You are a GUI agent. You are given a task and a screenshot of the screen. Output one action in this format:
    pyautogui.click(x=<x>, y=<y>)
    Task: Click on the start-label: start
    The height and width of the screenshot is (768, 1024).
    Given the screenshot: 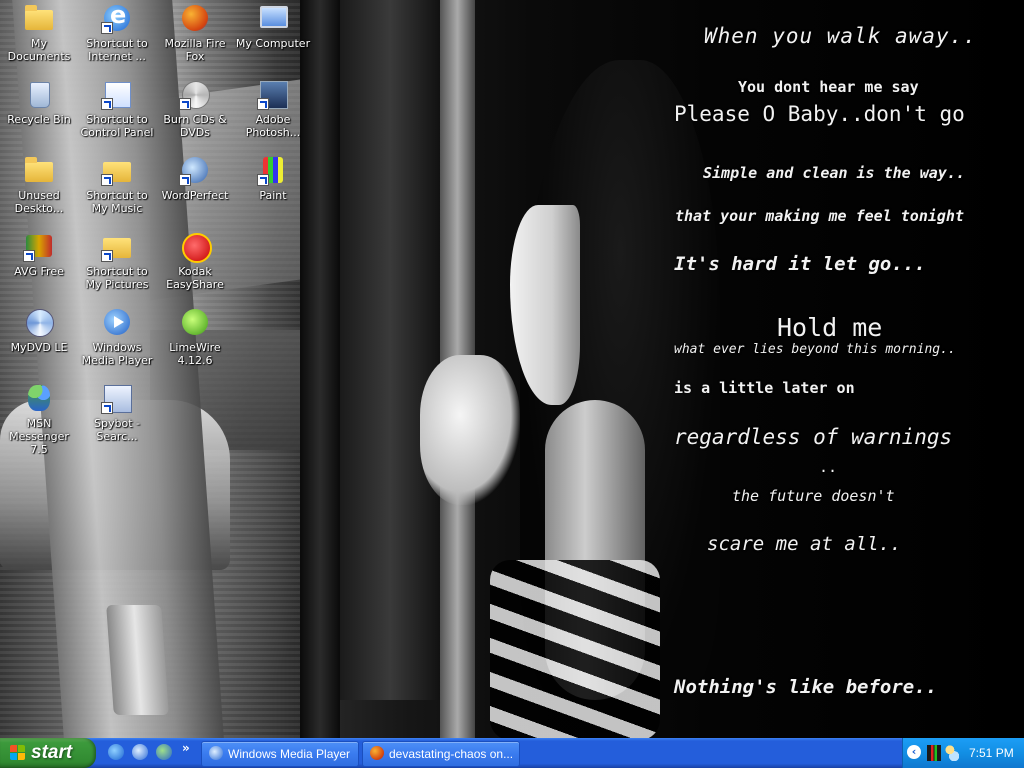 What is the action you would take?
    pyautogui.click(x=52, y=752)
    